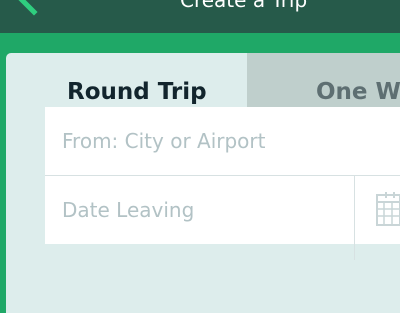  I want to click on page-title: Create a Trip, so click(244, 6).